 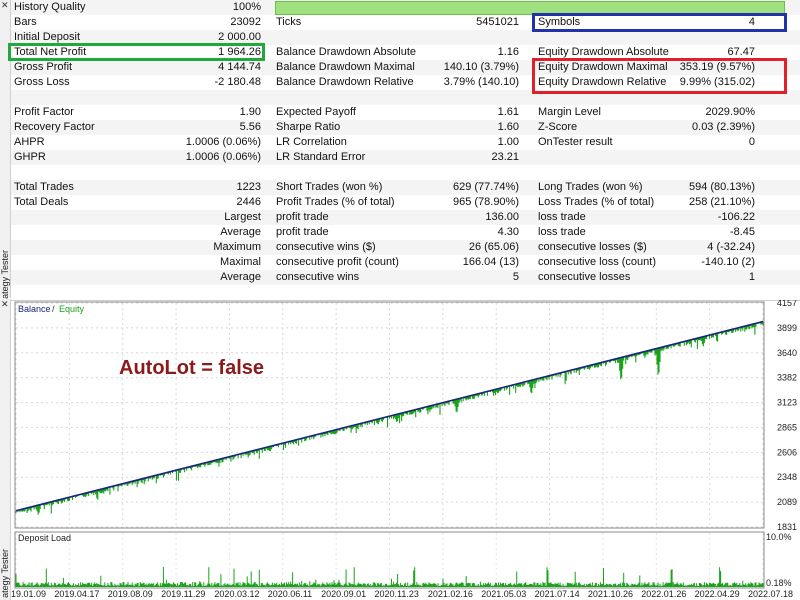 What do you see at coordinates (290, 594) in the screenshot?
I see `x-tick-label: 2020.06.11` at bounding box center [290, 594].